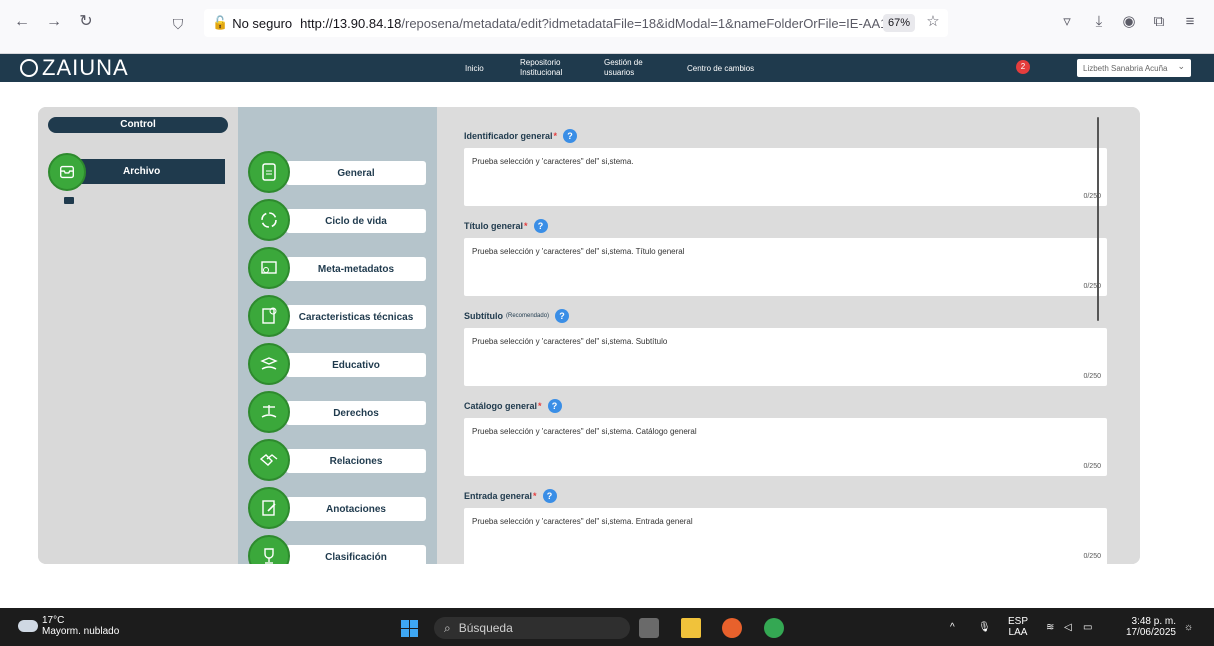  I want to click on menu-item-label: Relaciones, so click(356, 461).